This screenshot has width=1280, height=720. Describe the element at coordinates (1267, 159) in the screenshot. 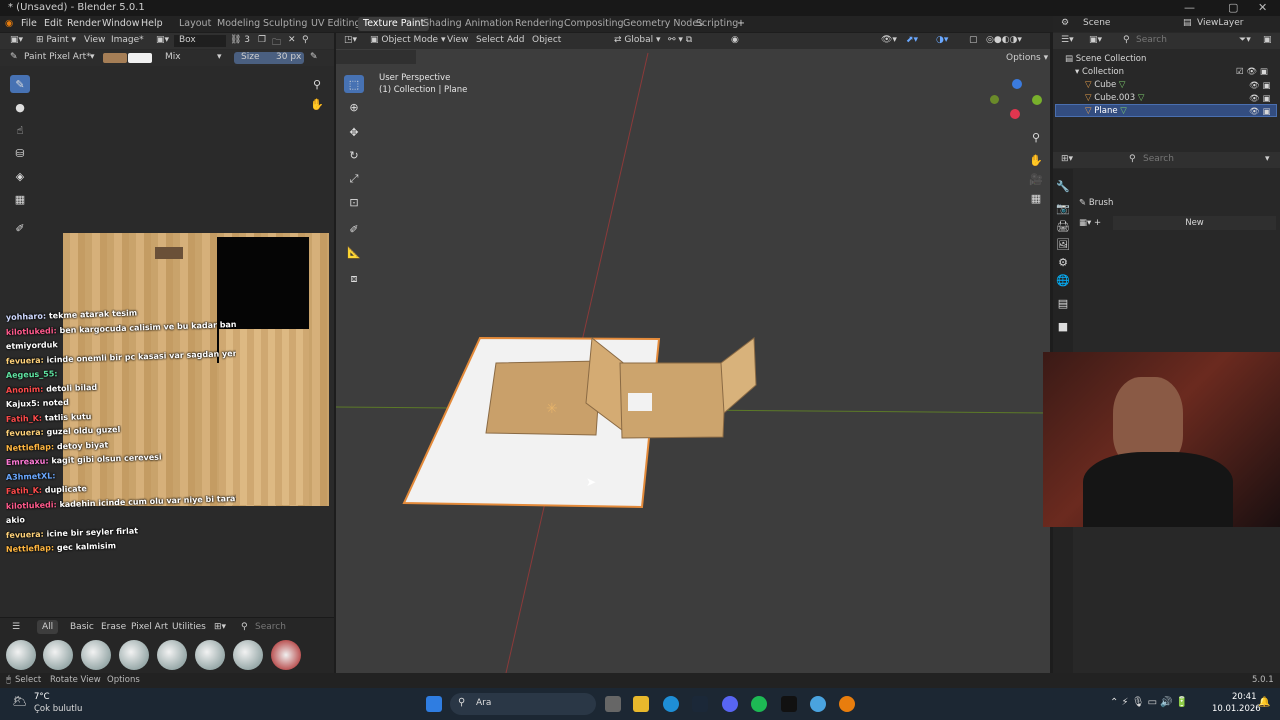

I see `chevron-down-icon: ▾` at that location.